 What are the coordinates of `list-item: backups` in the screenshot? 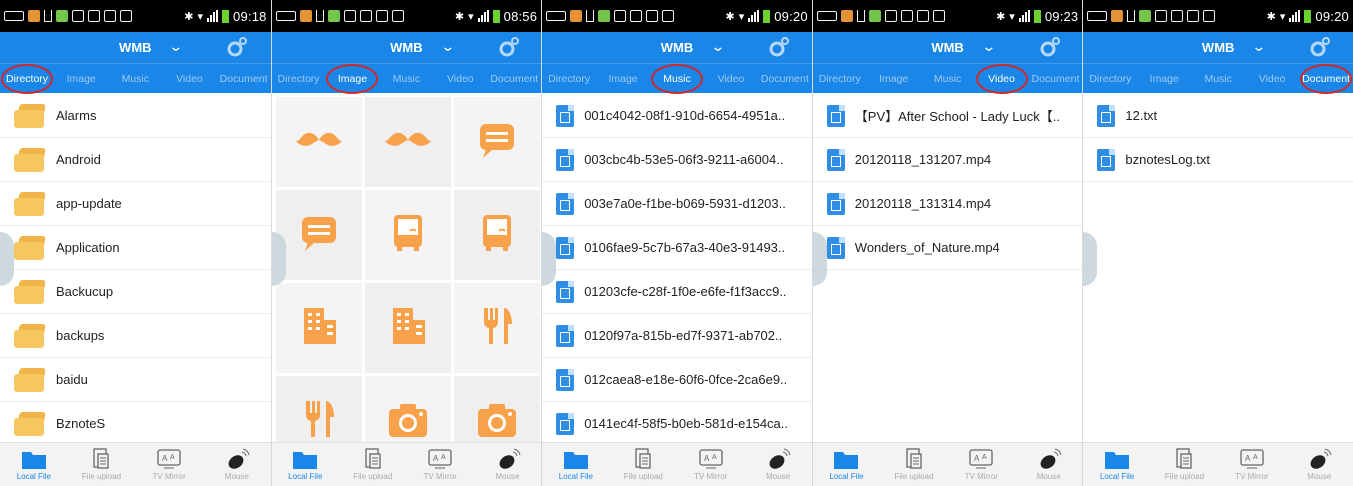 It's located at (135, 336).